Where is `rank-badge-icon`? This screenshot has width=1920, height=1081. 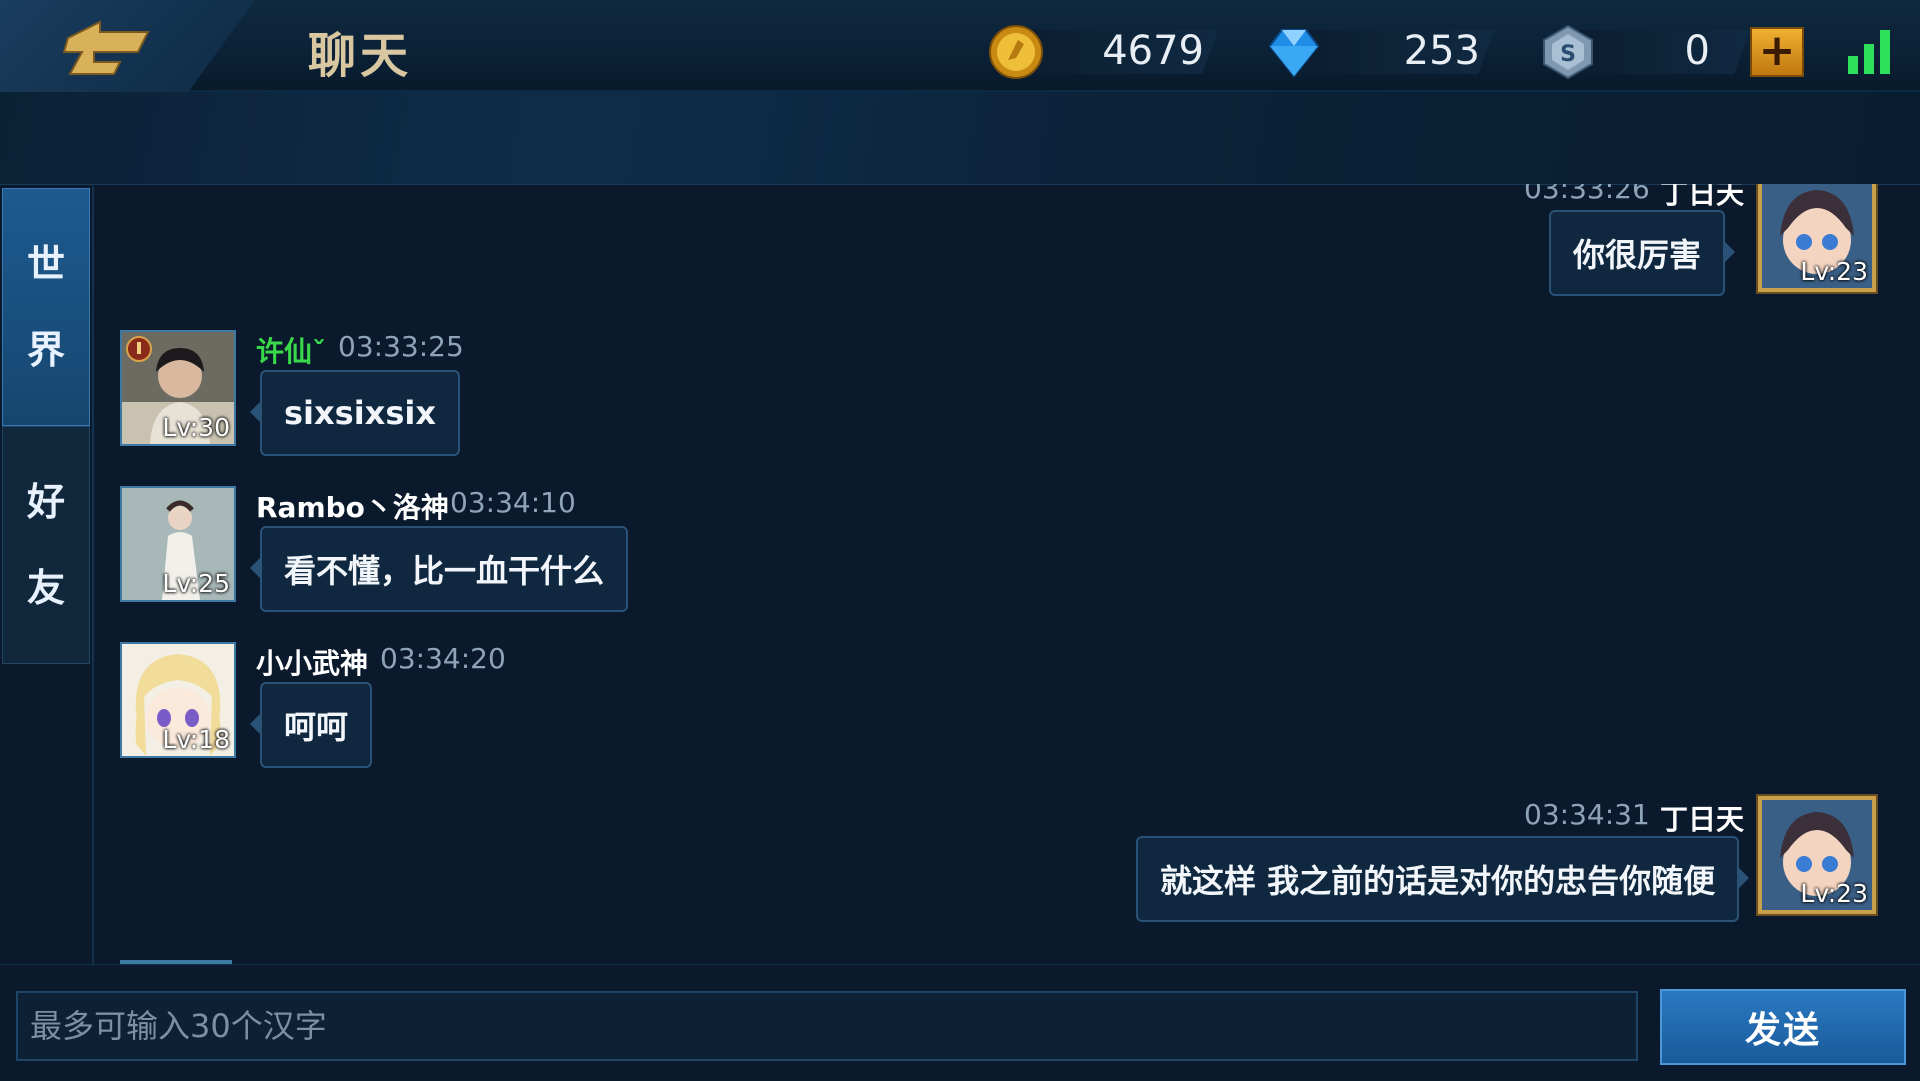
rank-badge-icon is located at coordinates (139, 349).